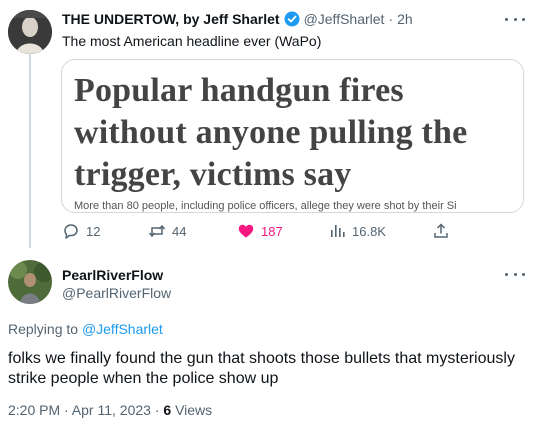 The width and height of the screenshot is (536, 429). Describe the element at coordinates (167, 410) in the screenshot. I see `reply-views-count: 6` at that location.